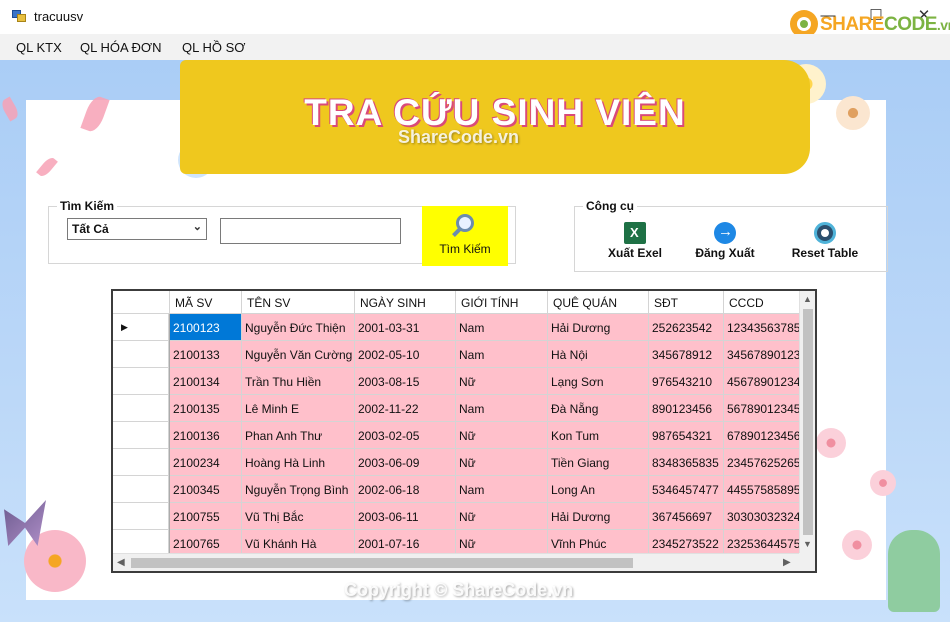 This screenshot has height=622, width=950. I want to click on cell-sdt: 987654321, so click(686, 435).